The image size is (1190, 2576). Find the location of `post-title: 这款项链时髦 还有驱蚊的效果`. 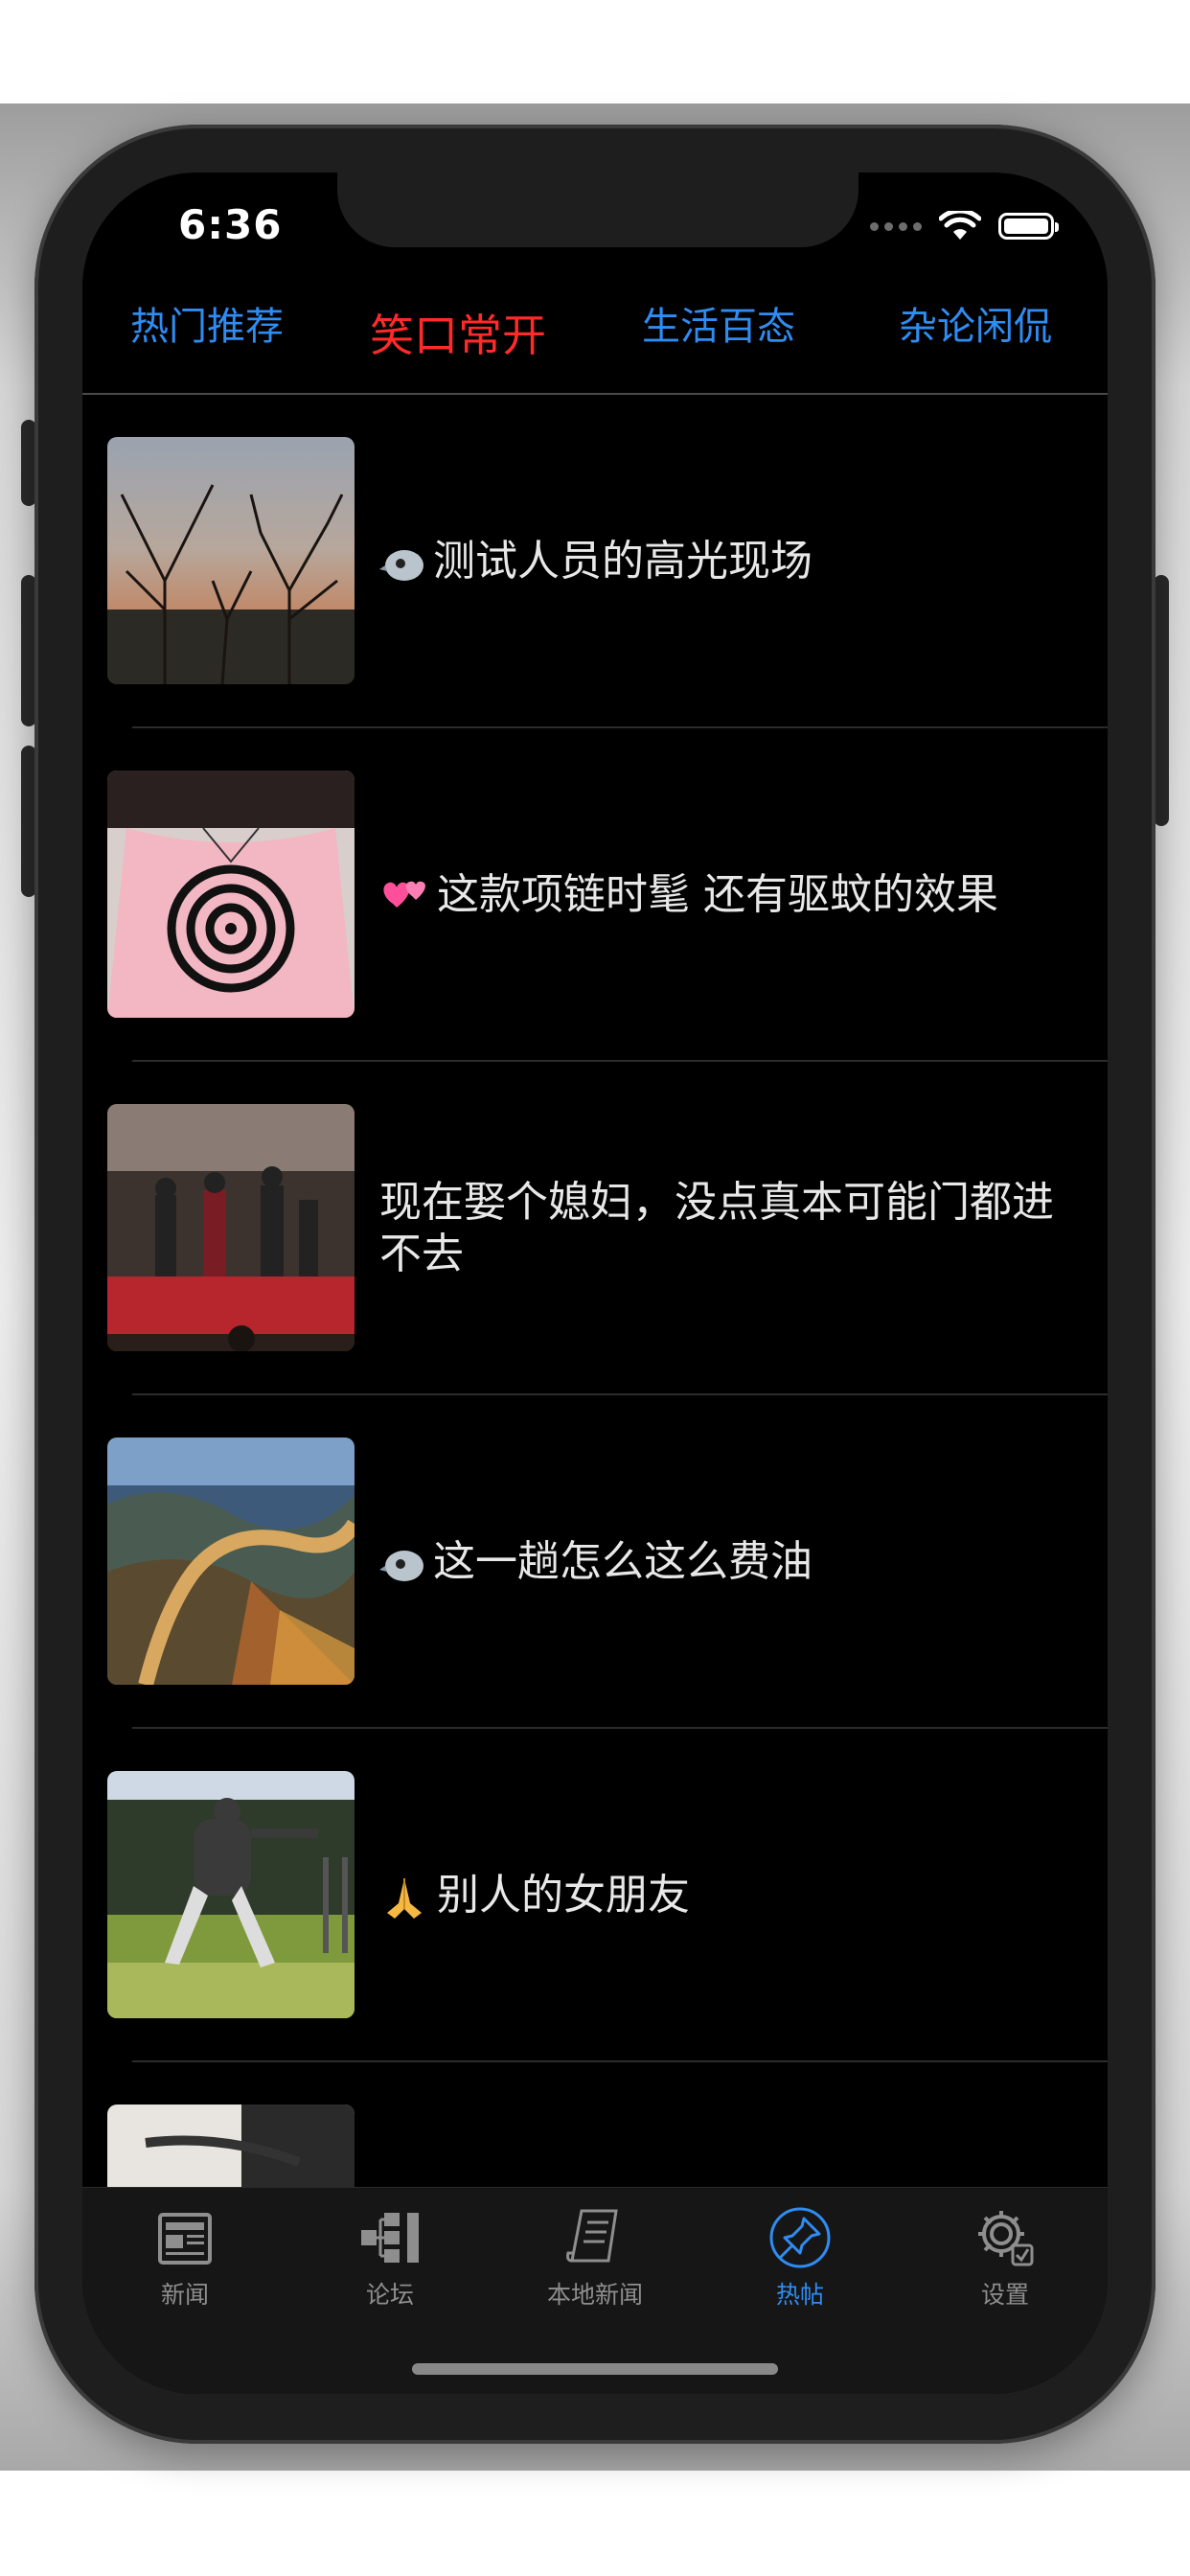

post-title: 这款项链时髦 还有驱蚊的效果 is located at coordinates (724, 895).